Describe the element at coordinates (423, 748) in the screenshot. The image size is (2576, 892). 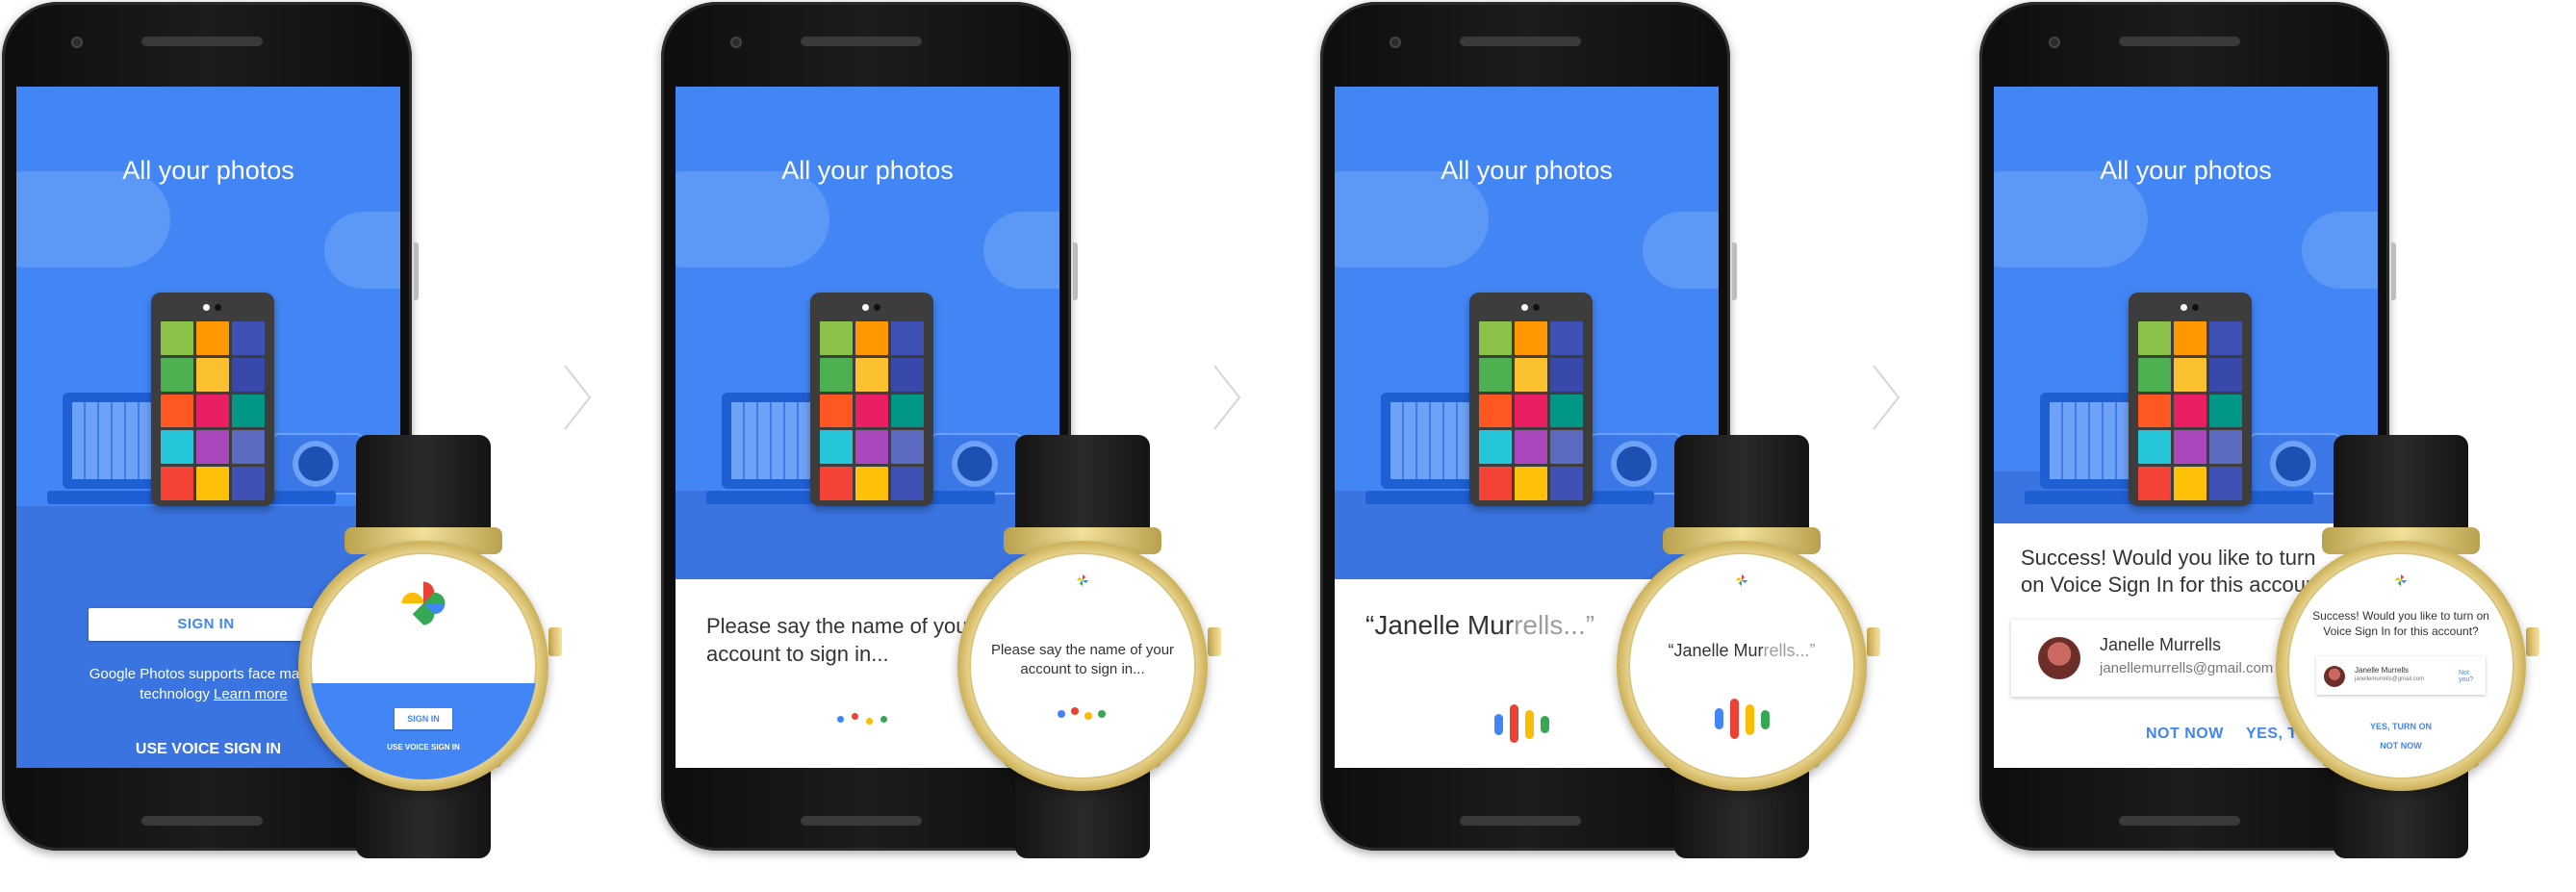
I see `watch-use-voice-sign-in-link: USE VOICE SIGN IN` at that location.